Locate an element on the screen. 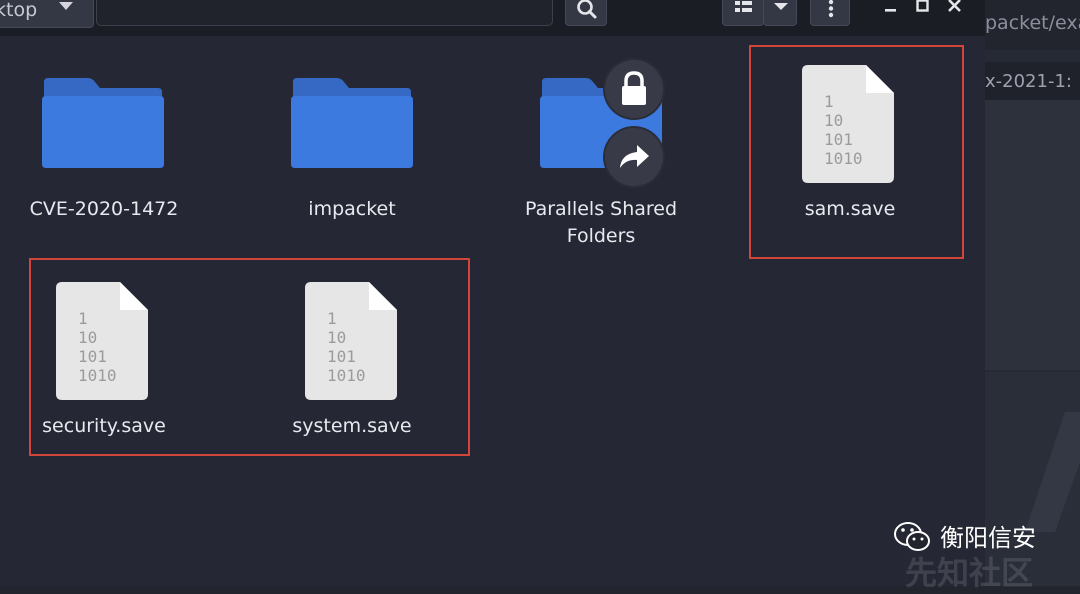  view-options-button is located at coordinates (780, 13).